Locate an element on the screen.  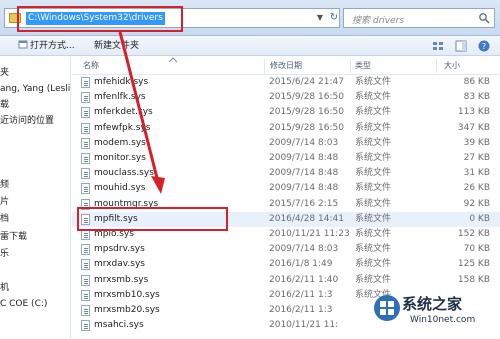
file-row: mpsdrv.sys 2009/7/14 8:03 系统文件 70 KB is located at coordinates (286, 249).